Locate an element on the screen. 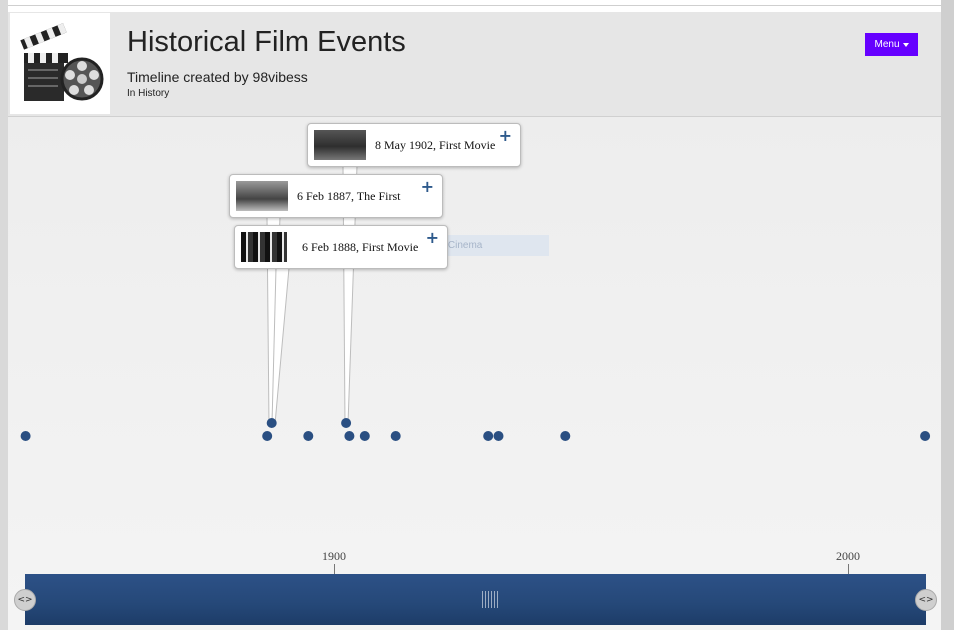  event-marker-1930 is located at coordinates (488, 436).